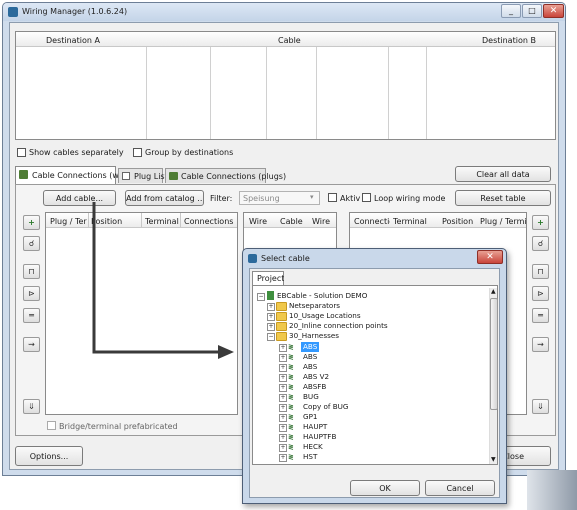  I want to click on chevron-down-icon: ▾, so click(312, 197).